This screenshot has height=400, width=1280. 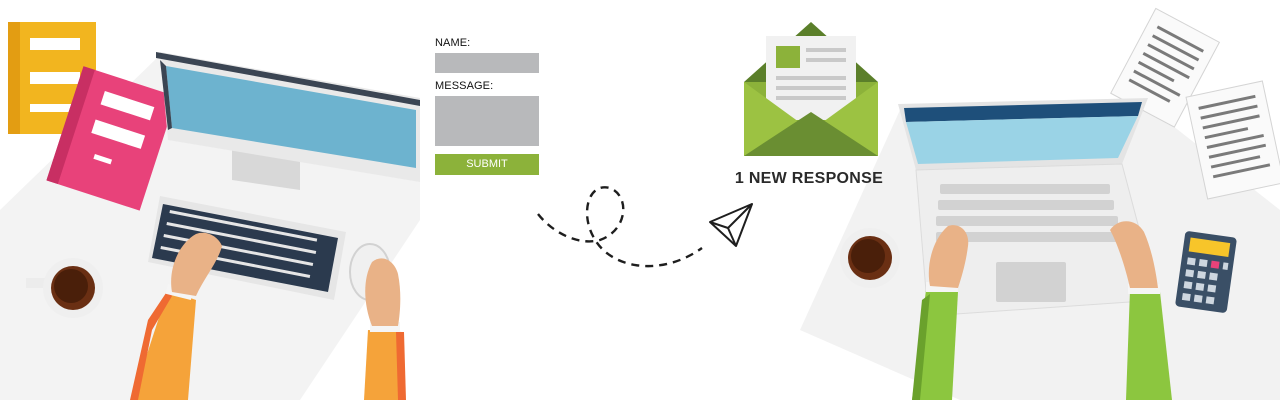 I want to click on new-response-label: 1 NEW RESPONSE, so click(x=809, y=178).